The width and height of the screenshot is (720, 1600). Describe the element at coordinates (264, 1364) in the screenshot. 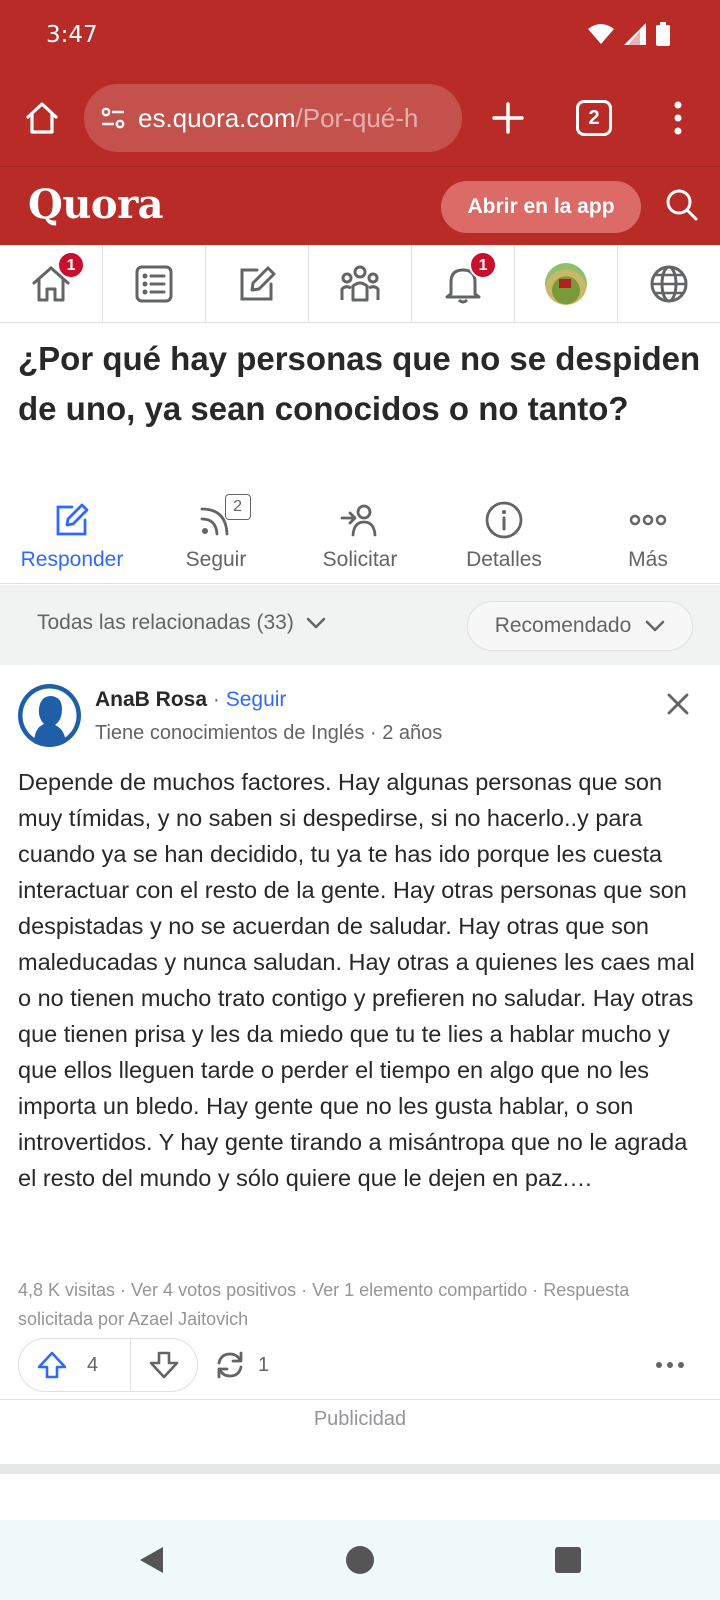

I see `share-count: 1` at that location.